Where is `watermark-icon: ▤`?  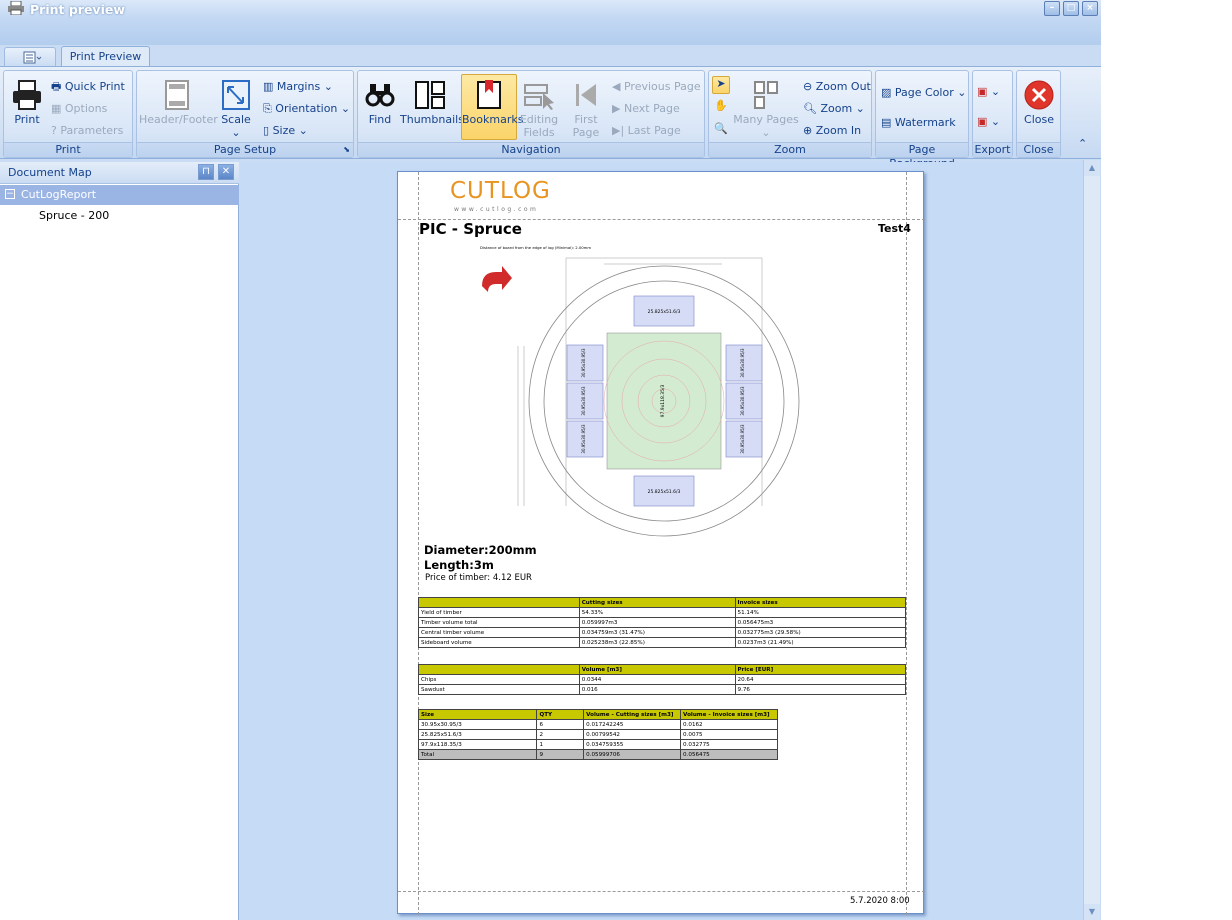 watermark-icon: ▤ is located at coordinates (888, 122).